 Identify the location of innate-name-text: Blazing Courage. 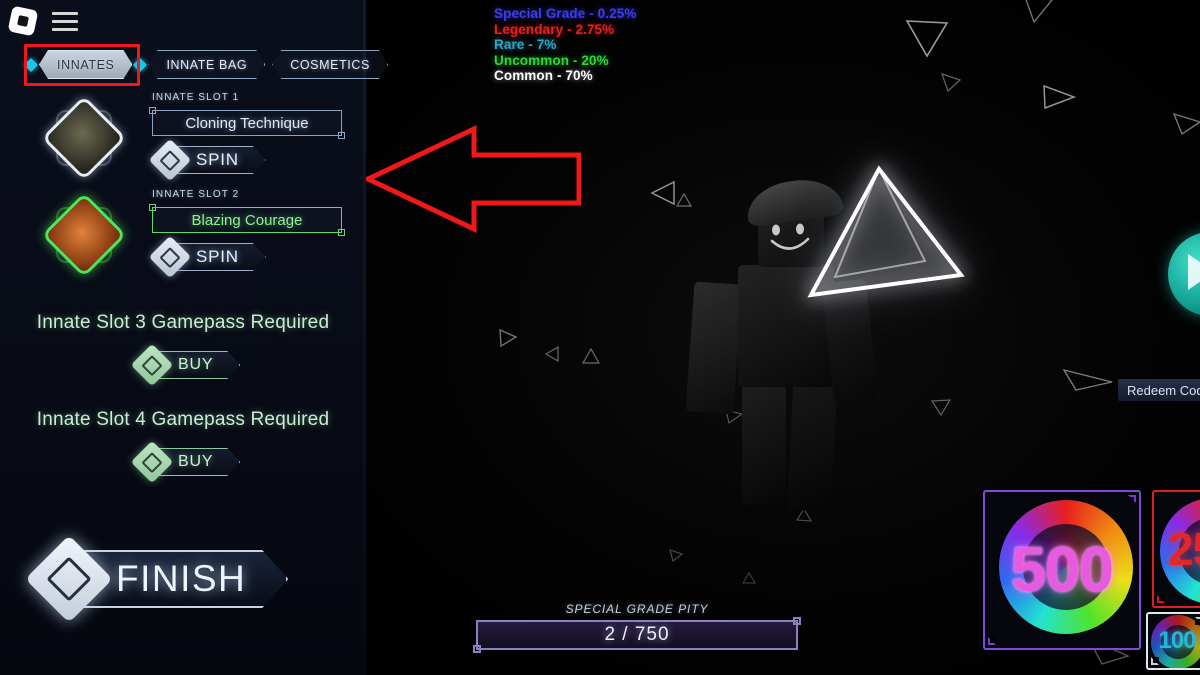
(247, 220).